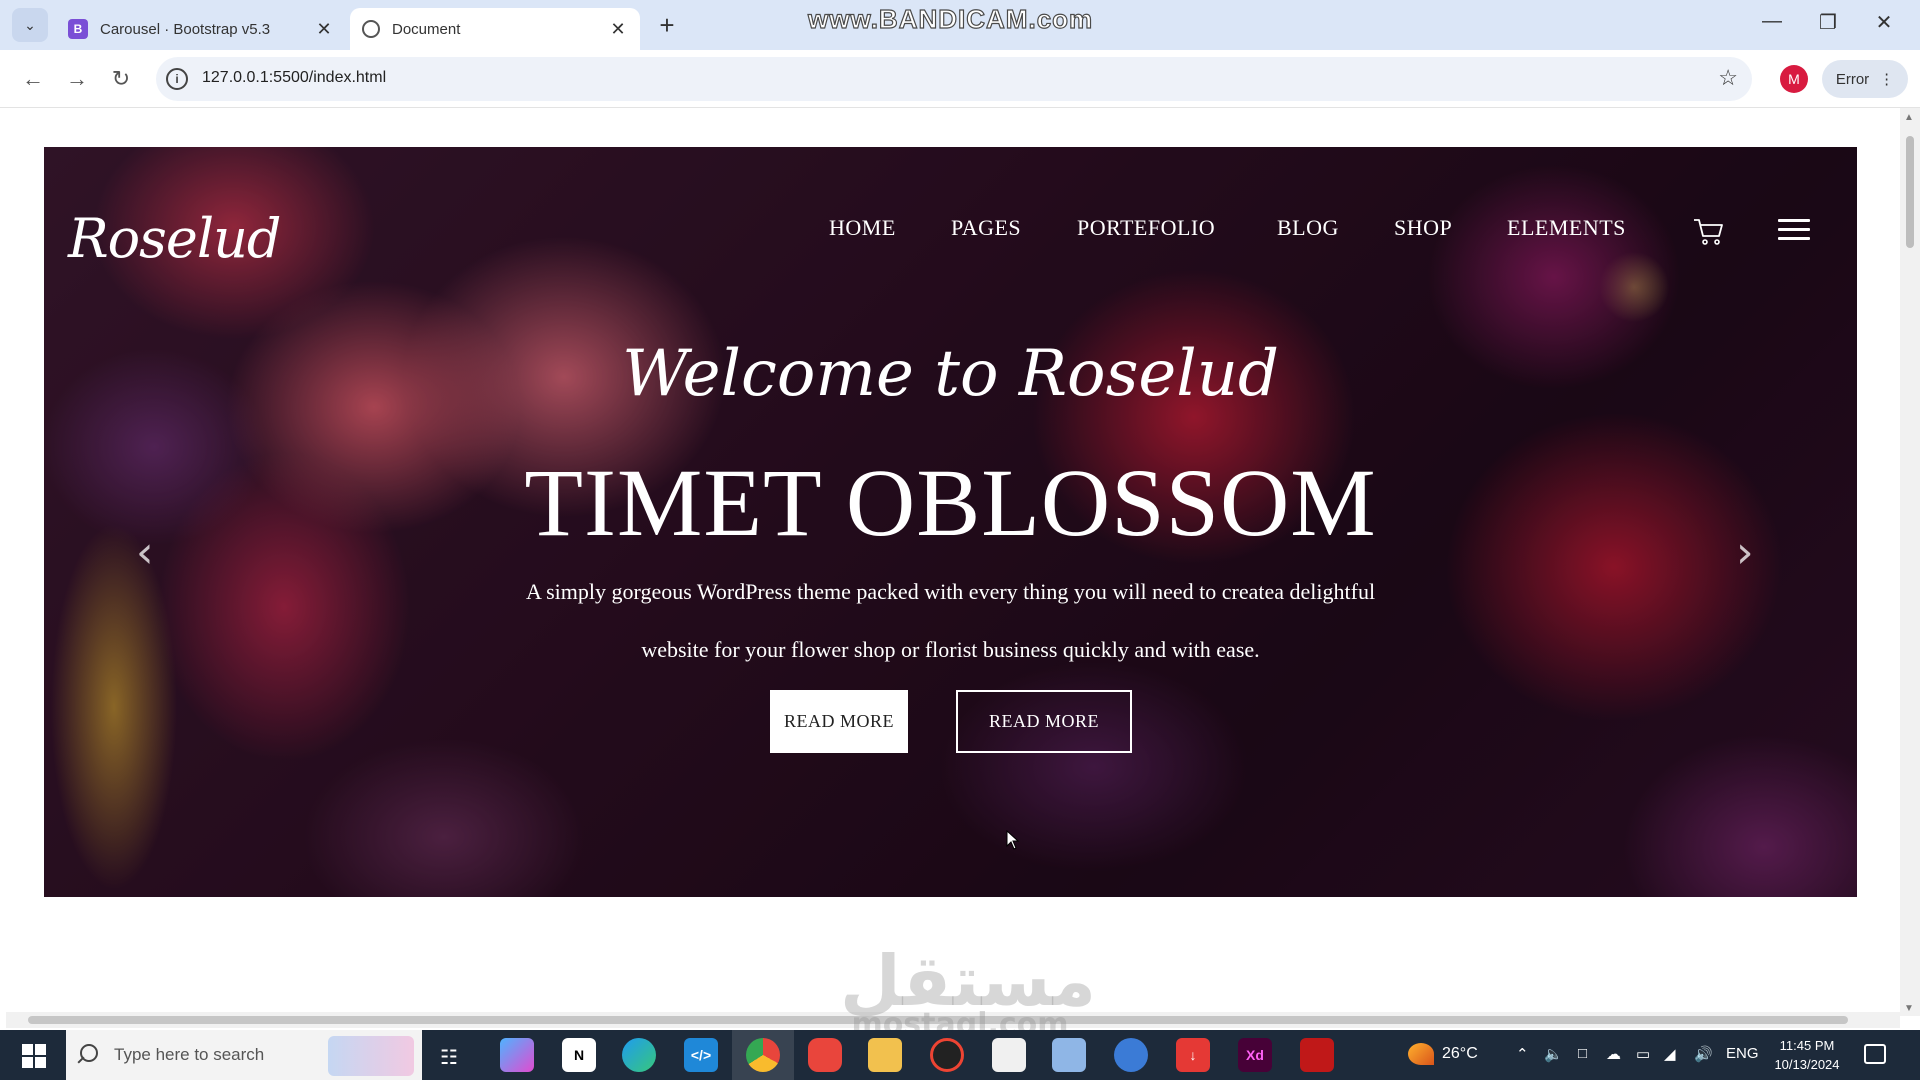 The width and height of the screenshot is (1920, 1080). What do you see at coordinates (1852, 79) in the screenshot?
I see `error-label: Error` at bounding box center [1852, 79].